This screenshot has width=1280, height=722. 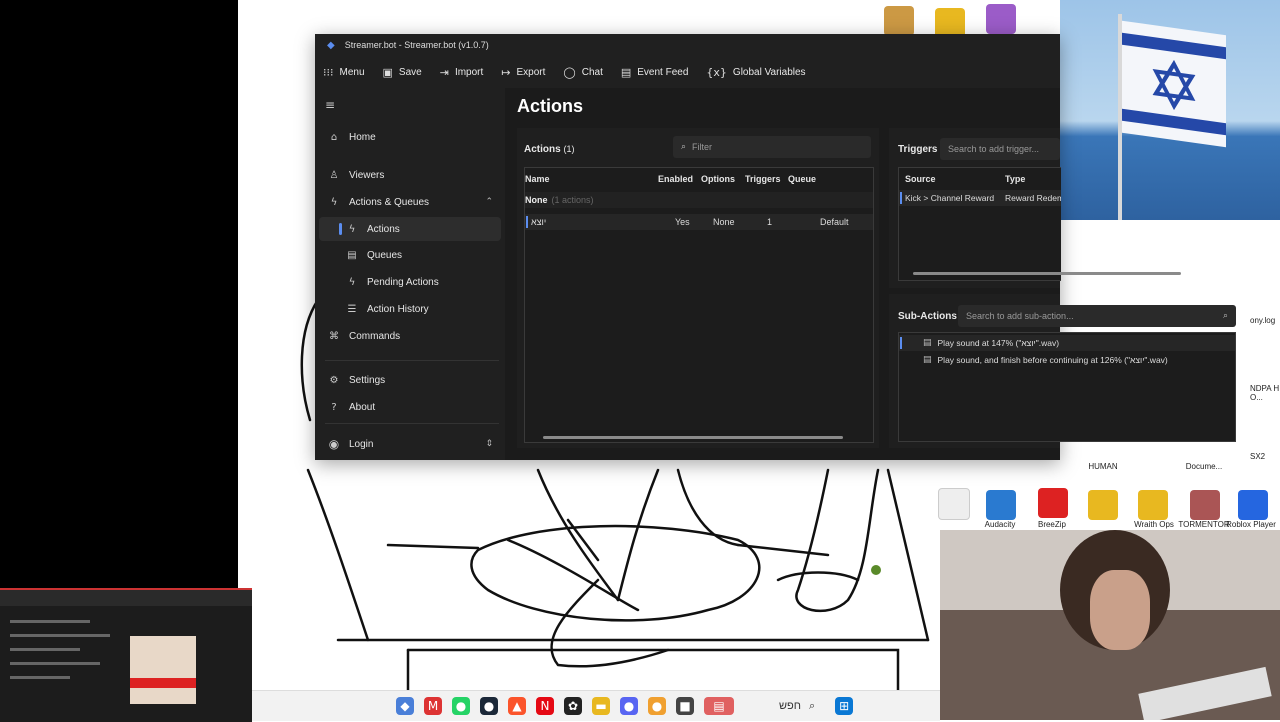 What do you see at coordinates (1067, 343) in the screenshot?
I see `subaction-item: ▤ Play sound at 147% ("יוצא".wav)` at bounding box center [1067, 343].